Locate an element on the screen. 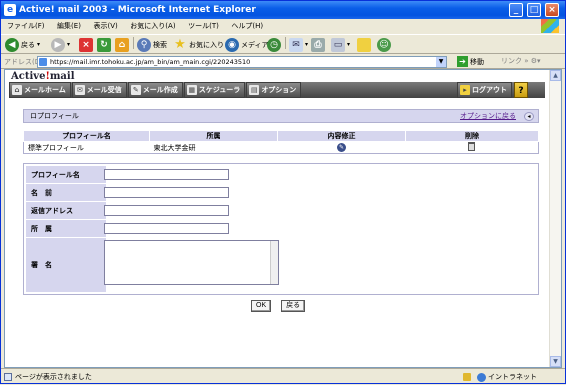  favorites-button: ★ お気に入り is located at coordinates (198, 45).